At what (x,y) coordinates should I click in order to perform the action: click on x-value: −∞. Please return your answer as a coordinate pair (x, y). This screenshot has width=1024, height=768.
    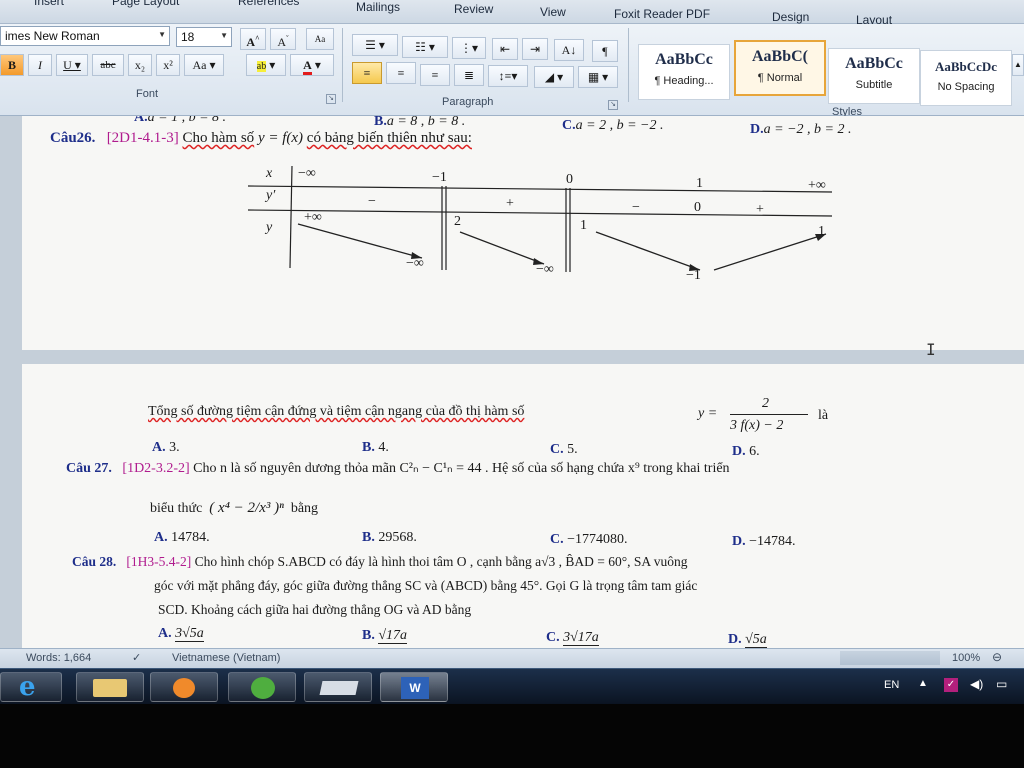
    Looking at the image, I should click on (307, 173).